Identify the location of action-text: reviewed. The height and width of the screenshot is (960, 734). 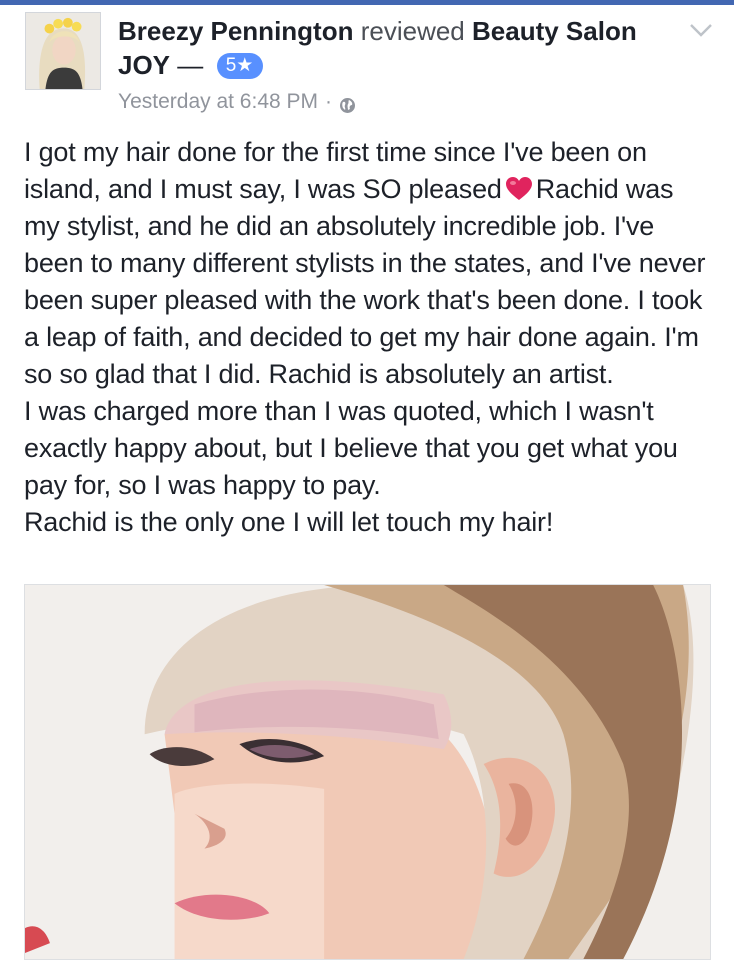
(412, 31).